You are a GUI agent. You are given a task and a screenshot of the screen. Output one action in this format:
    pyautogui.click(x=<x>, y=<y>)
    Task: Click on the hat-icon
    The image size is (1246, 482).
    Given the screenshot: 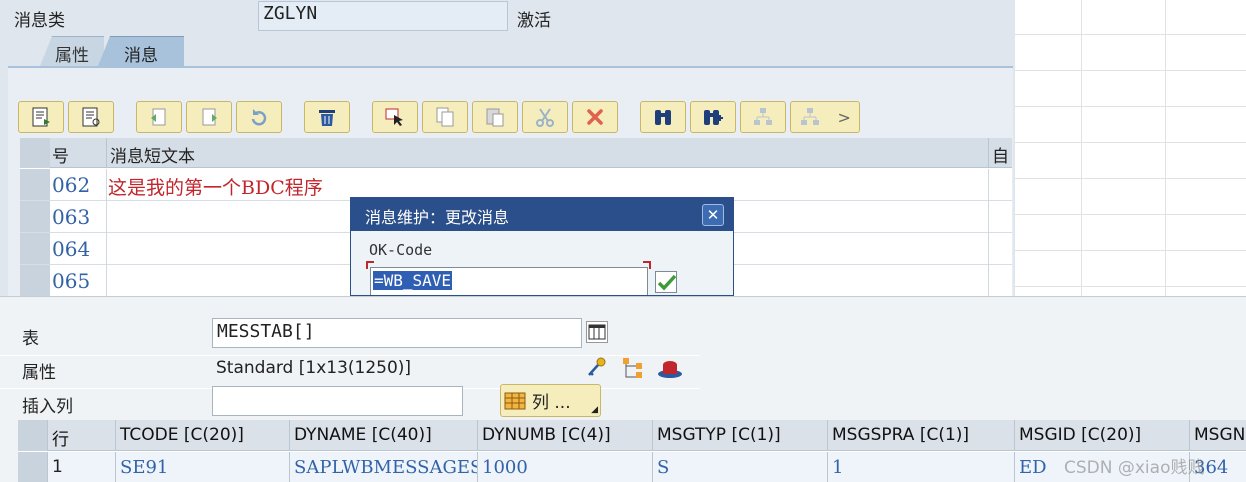 What is the action you would take?
    pyautogui.click(x=670, y=369)
    